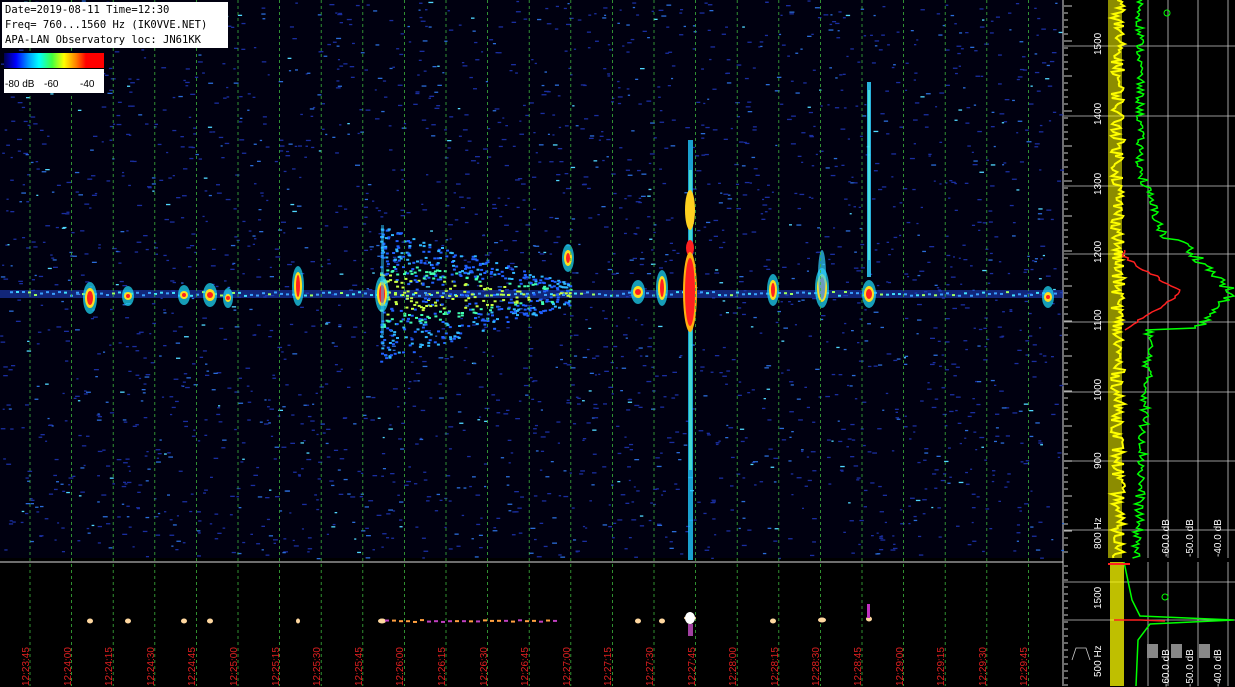 The image size is (1235, 687). What do you see at coordinates (942, 666) in the screenshot?
I see `time-label: 12:29:15` at bounding box center [942, 666].